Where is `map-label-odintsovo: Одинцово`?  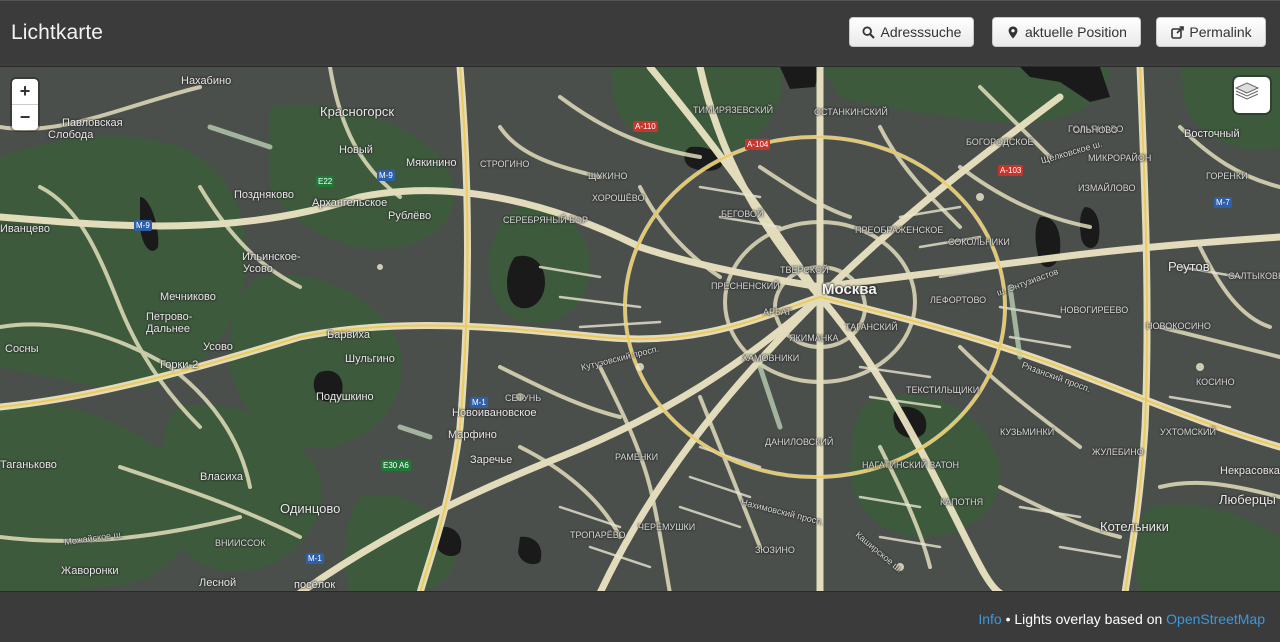 map-label-odintsovo: Одинцово is located at coordinates (310, 508).